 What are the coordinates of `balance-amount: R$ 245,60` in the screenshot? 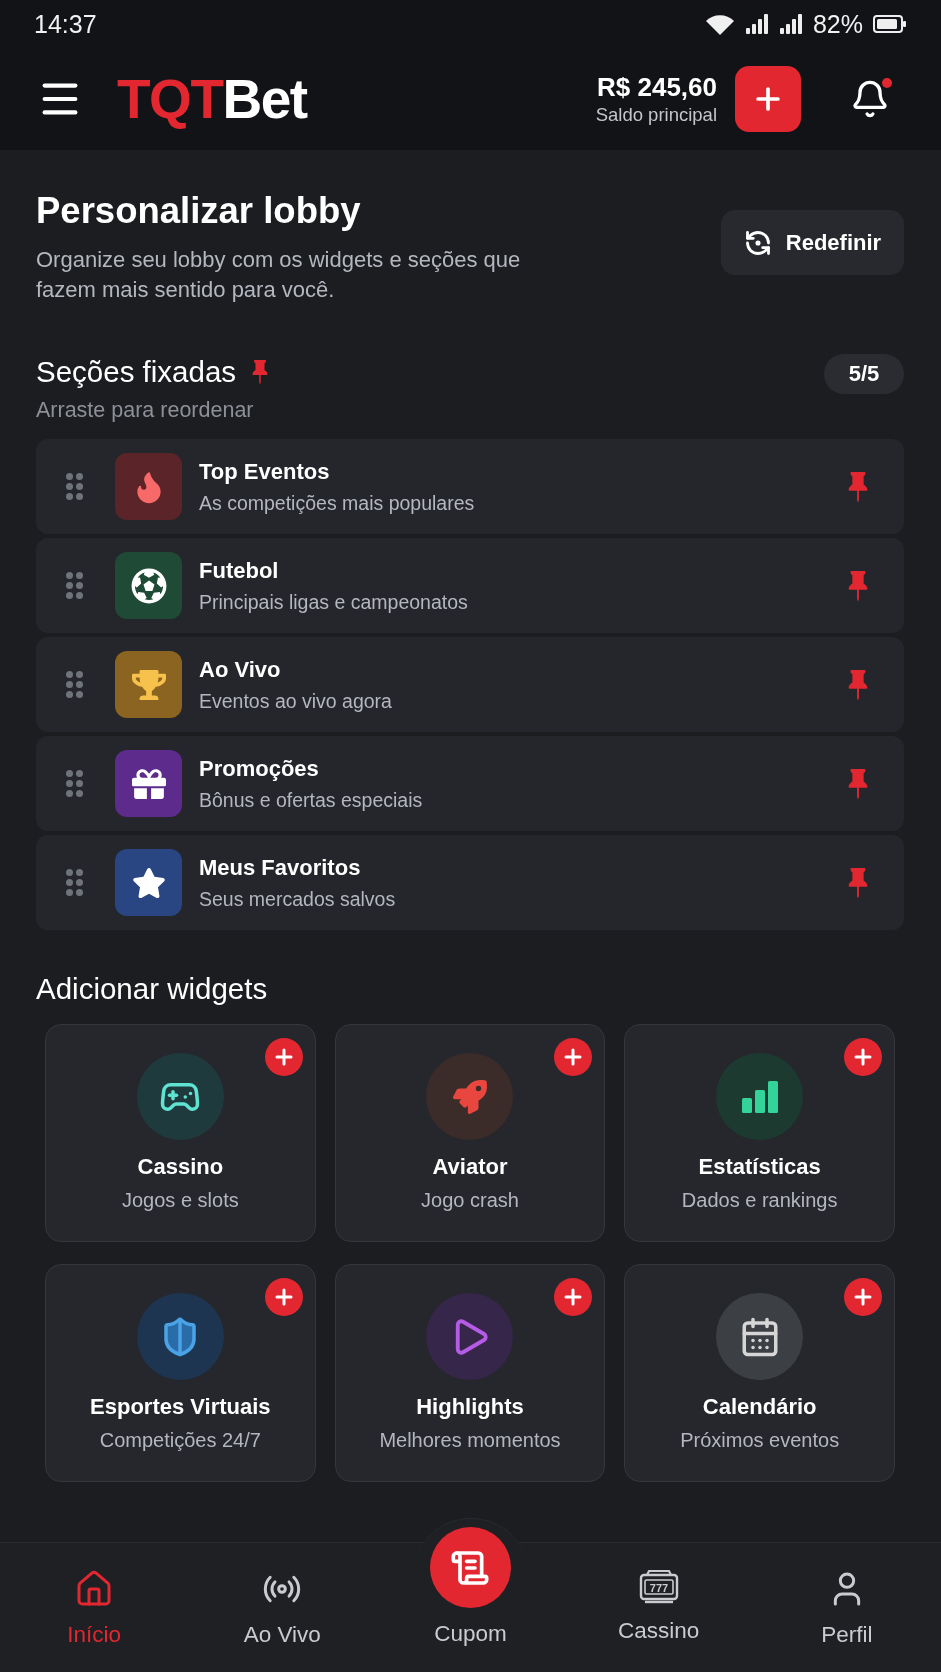 It's located at (657, 87).